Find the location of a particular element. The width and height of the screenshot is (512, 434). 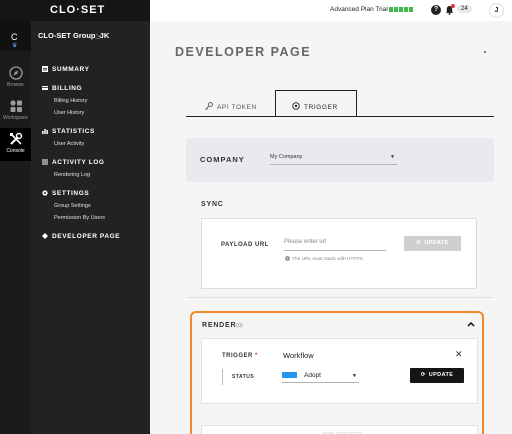

chevron-up-icon is located at coordinates (471, 324).